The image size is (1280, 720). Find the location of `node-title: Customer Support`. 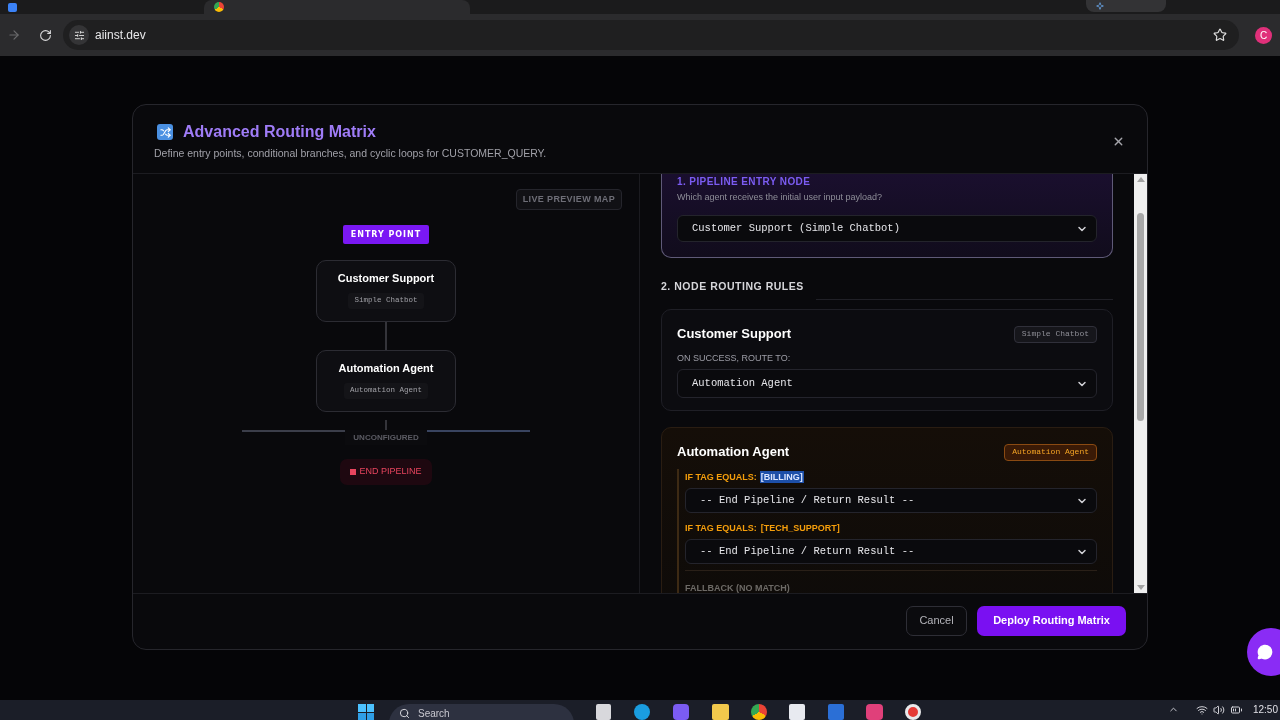

node-title: Customer Support is located at coordinates (386, 278).